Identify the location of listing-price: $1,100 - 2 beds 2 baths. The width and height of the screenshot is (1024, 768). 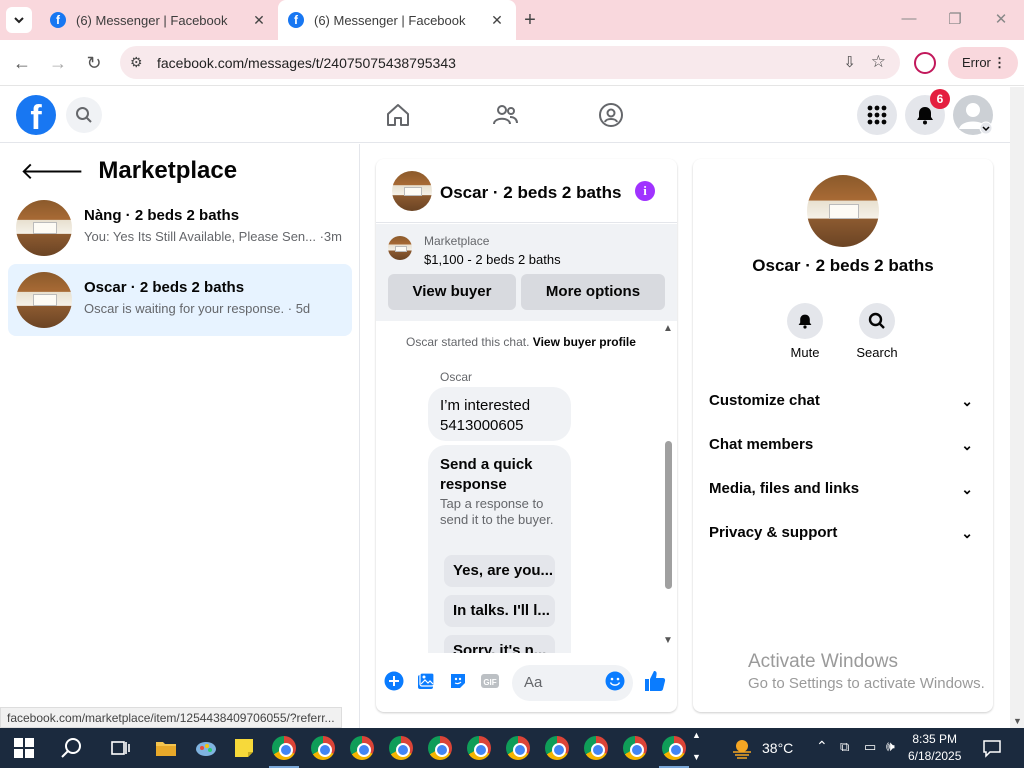
(492, 259).